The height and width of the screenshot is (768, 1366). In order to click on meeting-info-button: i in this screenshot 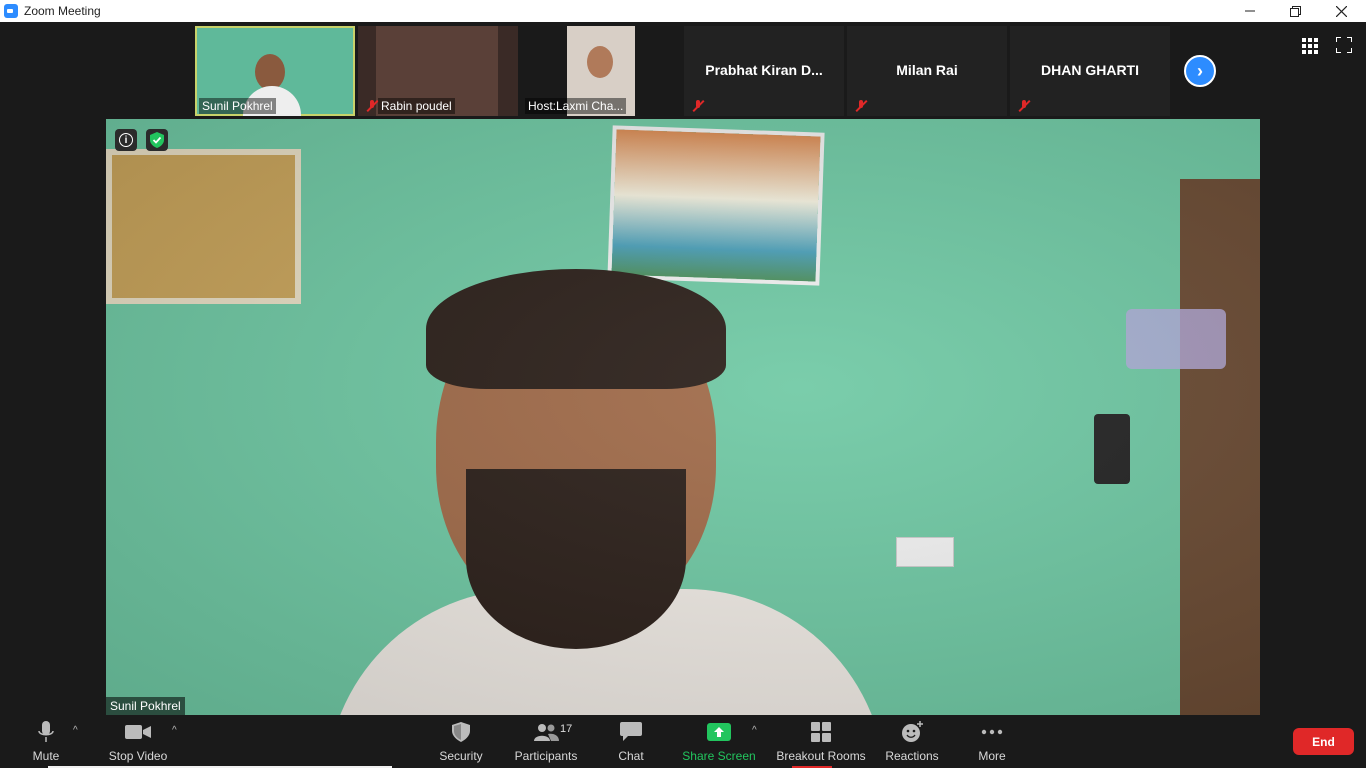, I will do `click(126, 140)`.